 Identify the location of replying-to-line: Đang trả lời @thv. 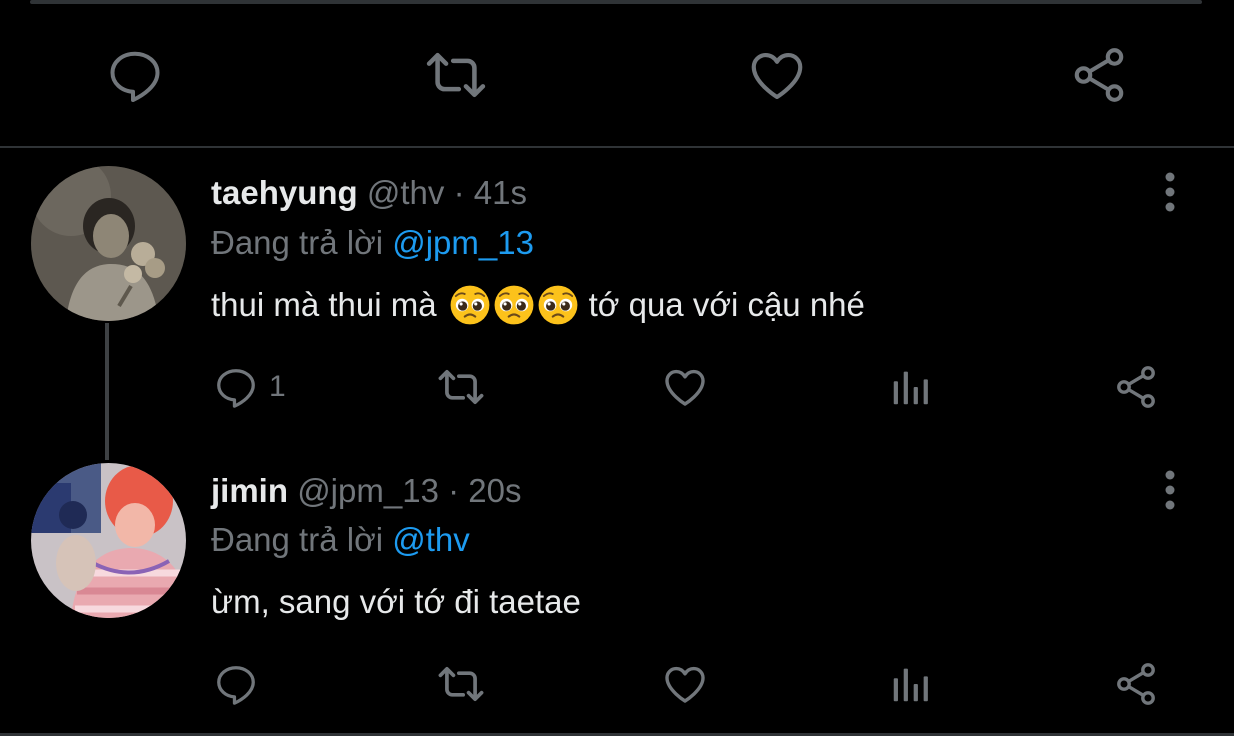
(340, 540).